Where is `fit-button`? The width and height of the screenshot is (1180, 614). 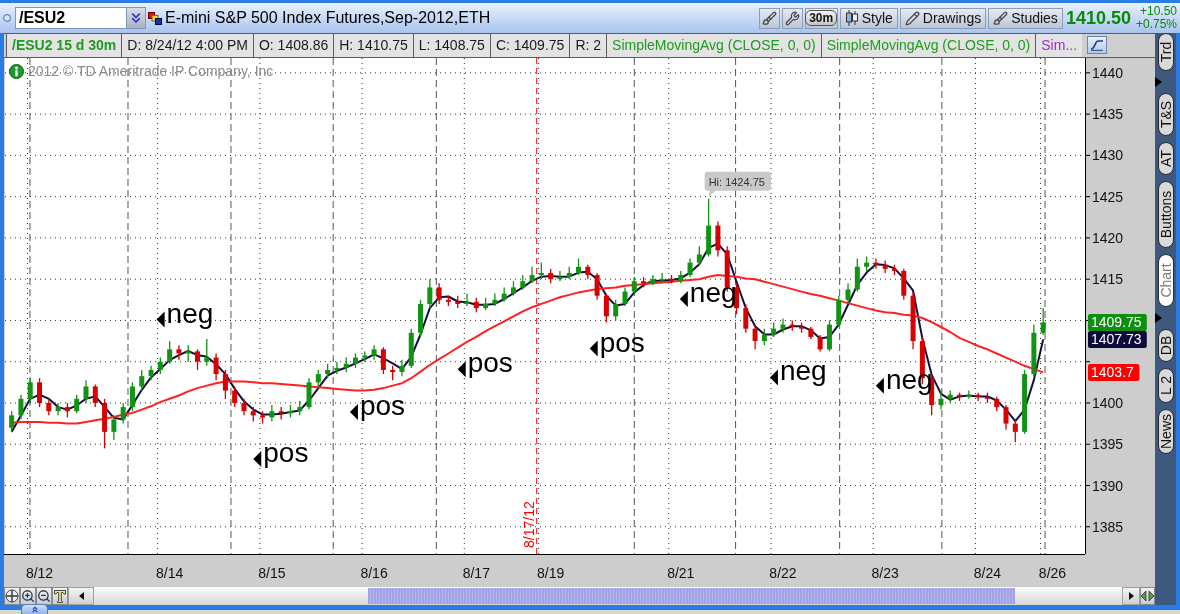
fit-button is located at coordinates (1147, 596).